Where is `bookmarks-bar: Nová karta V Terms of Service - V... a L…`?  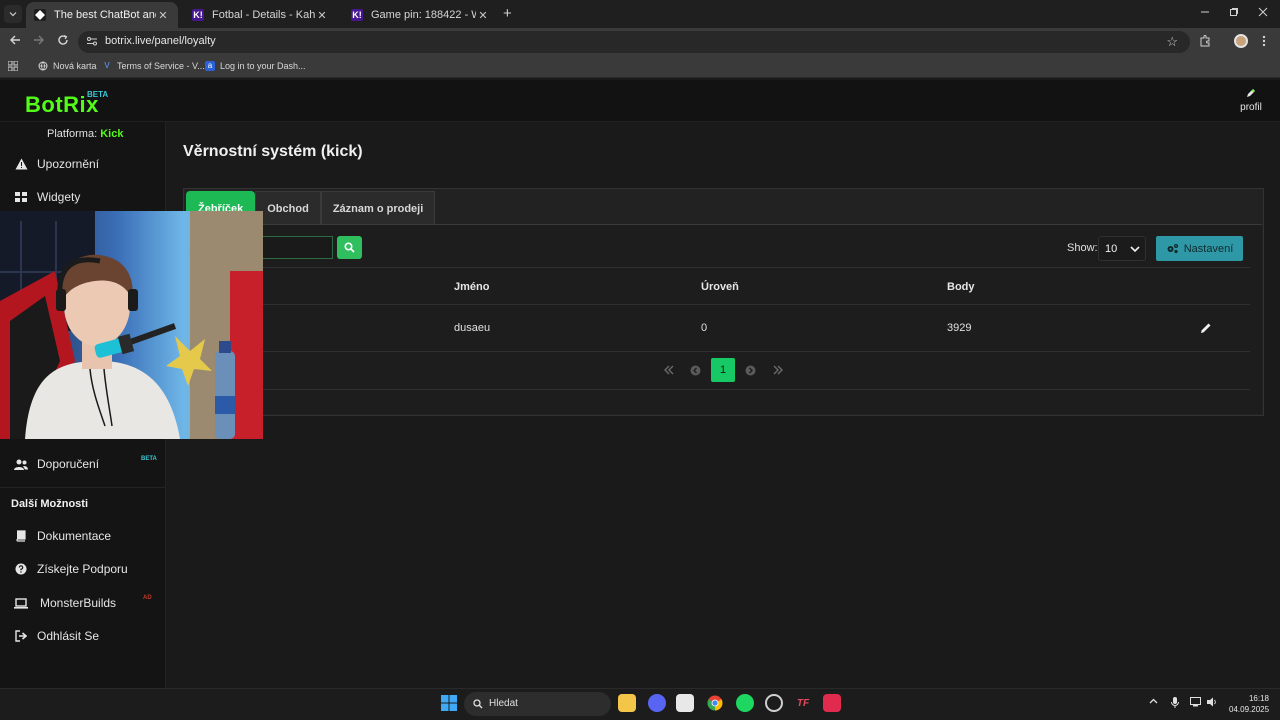 bookmarks-bar: Nová karta V Terms of Service - V... a L… is located at coordinates (640, 67).